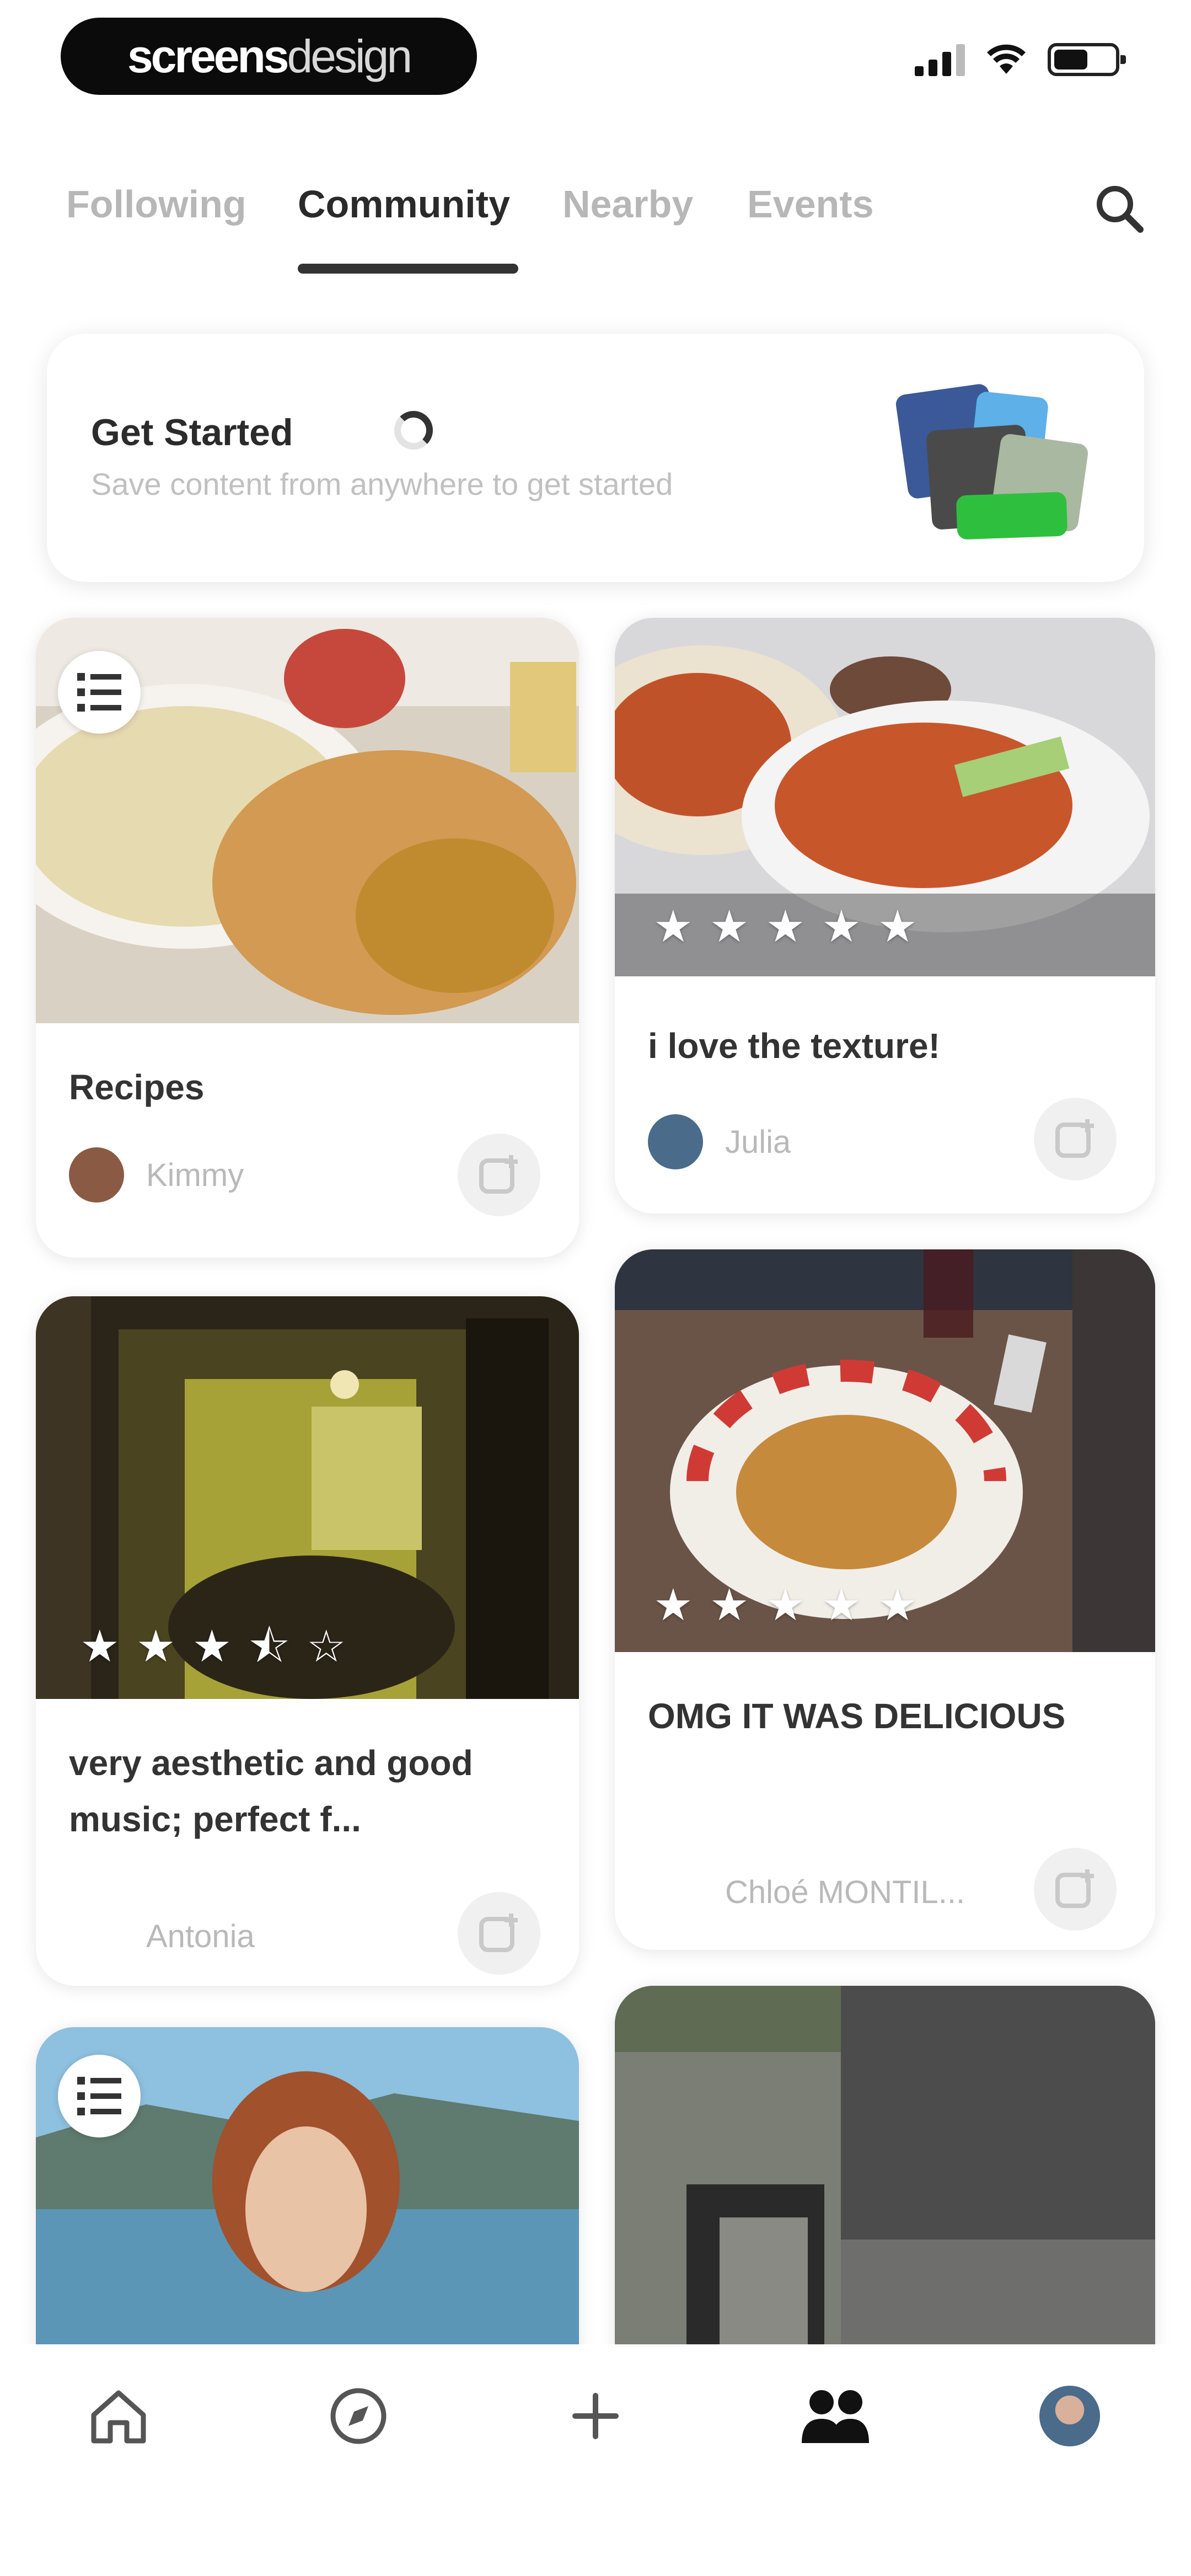 The image size is (1191, 2576). I want to click on system-icons, so click(1020, 59).